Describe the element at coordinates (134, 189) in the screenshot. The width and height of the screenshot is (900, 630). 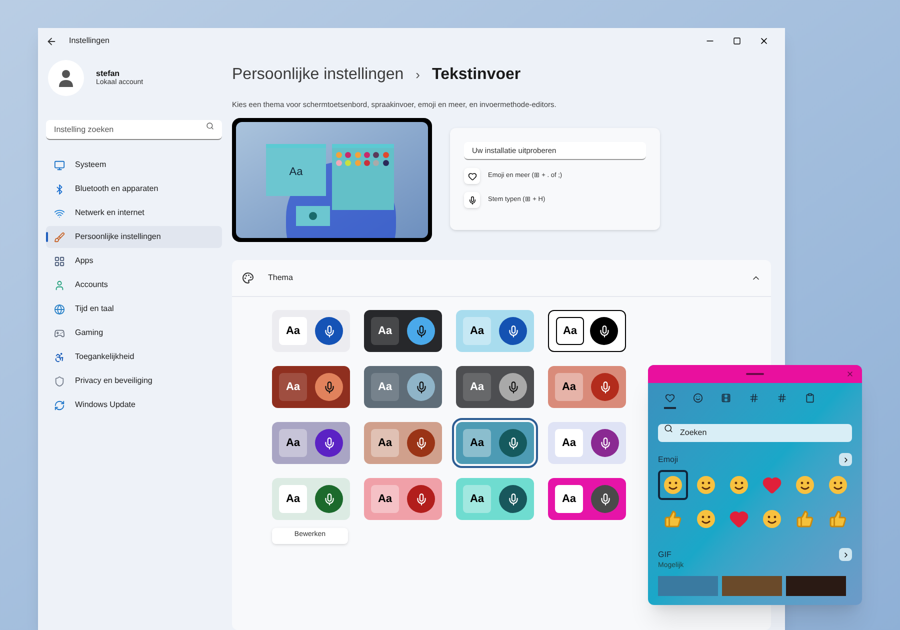
I see `sidebar-item: Bluetooth en apparaten` at that location.